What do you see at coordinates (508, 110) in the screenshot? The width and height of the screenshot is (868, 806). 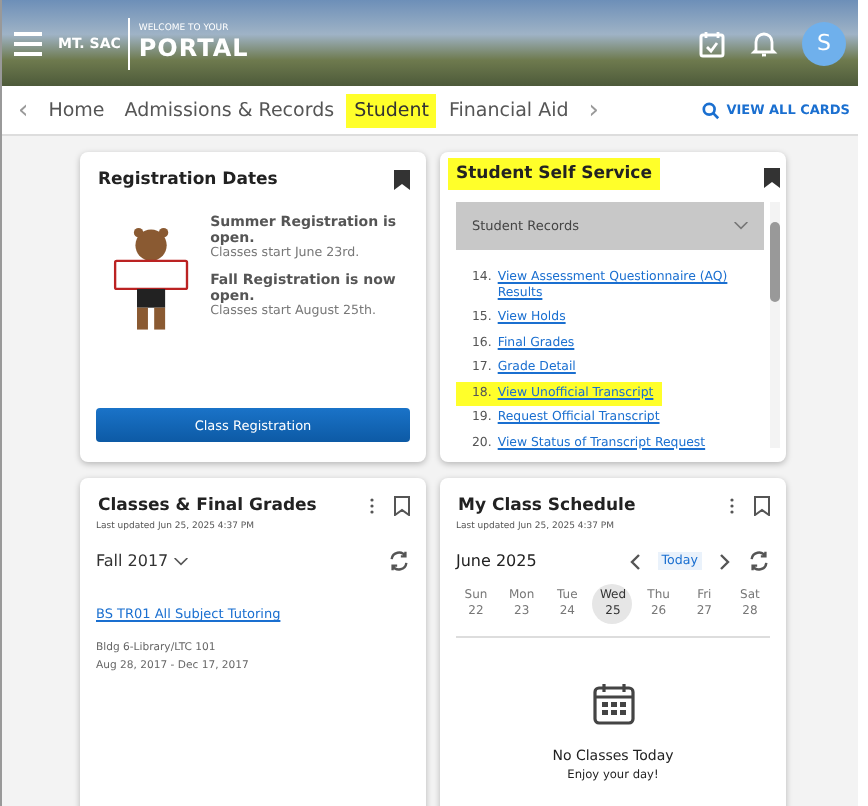 I see `nav-tab: Financial Aid` at bounding box center [508, 110].